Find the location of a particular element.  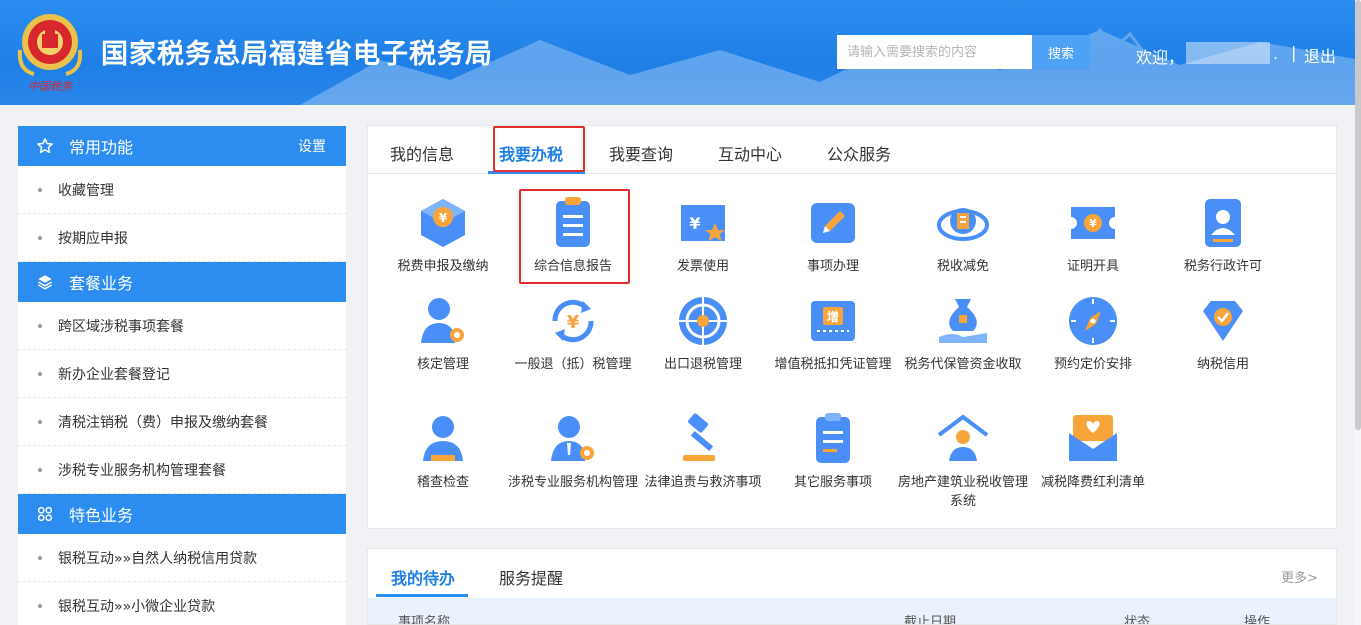

site-title: 国家税务总局福建省电子税务局 is located at coordinates (297, 54).